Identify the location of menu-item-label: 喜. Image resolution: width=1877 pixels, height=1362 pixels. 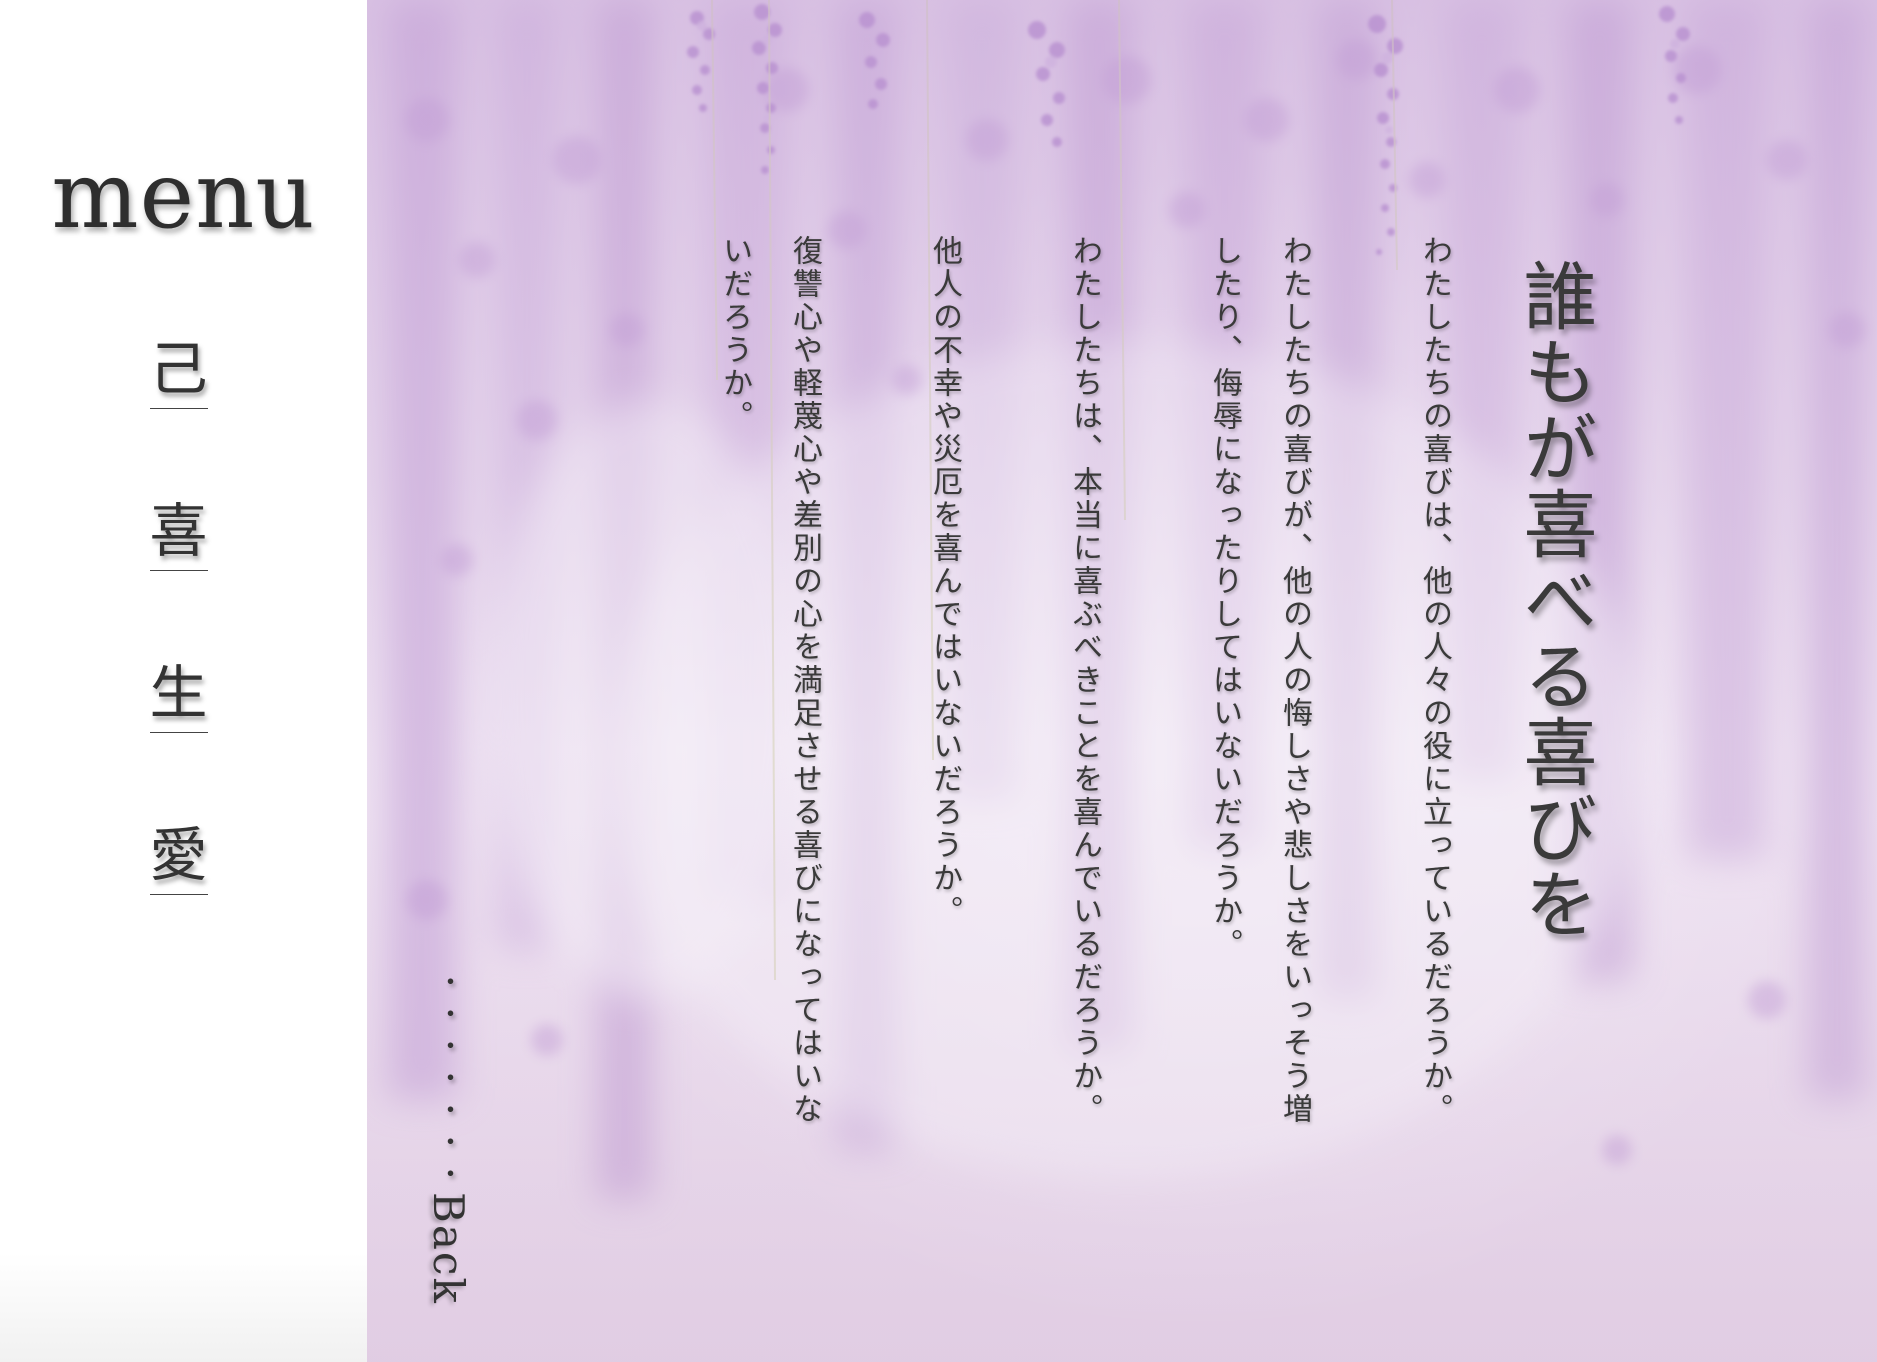
(178, 531).